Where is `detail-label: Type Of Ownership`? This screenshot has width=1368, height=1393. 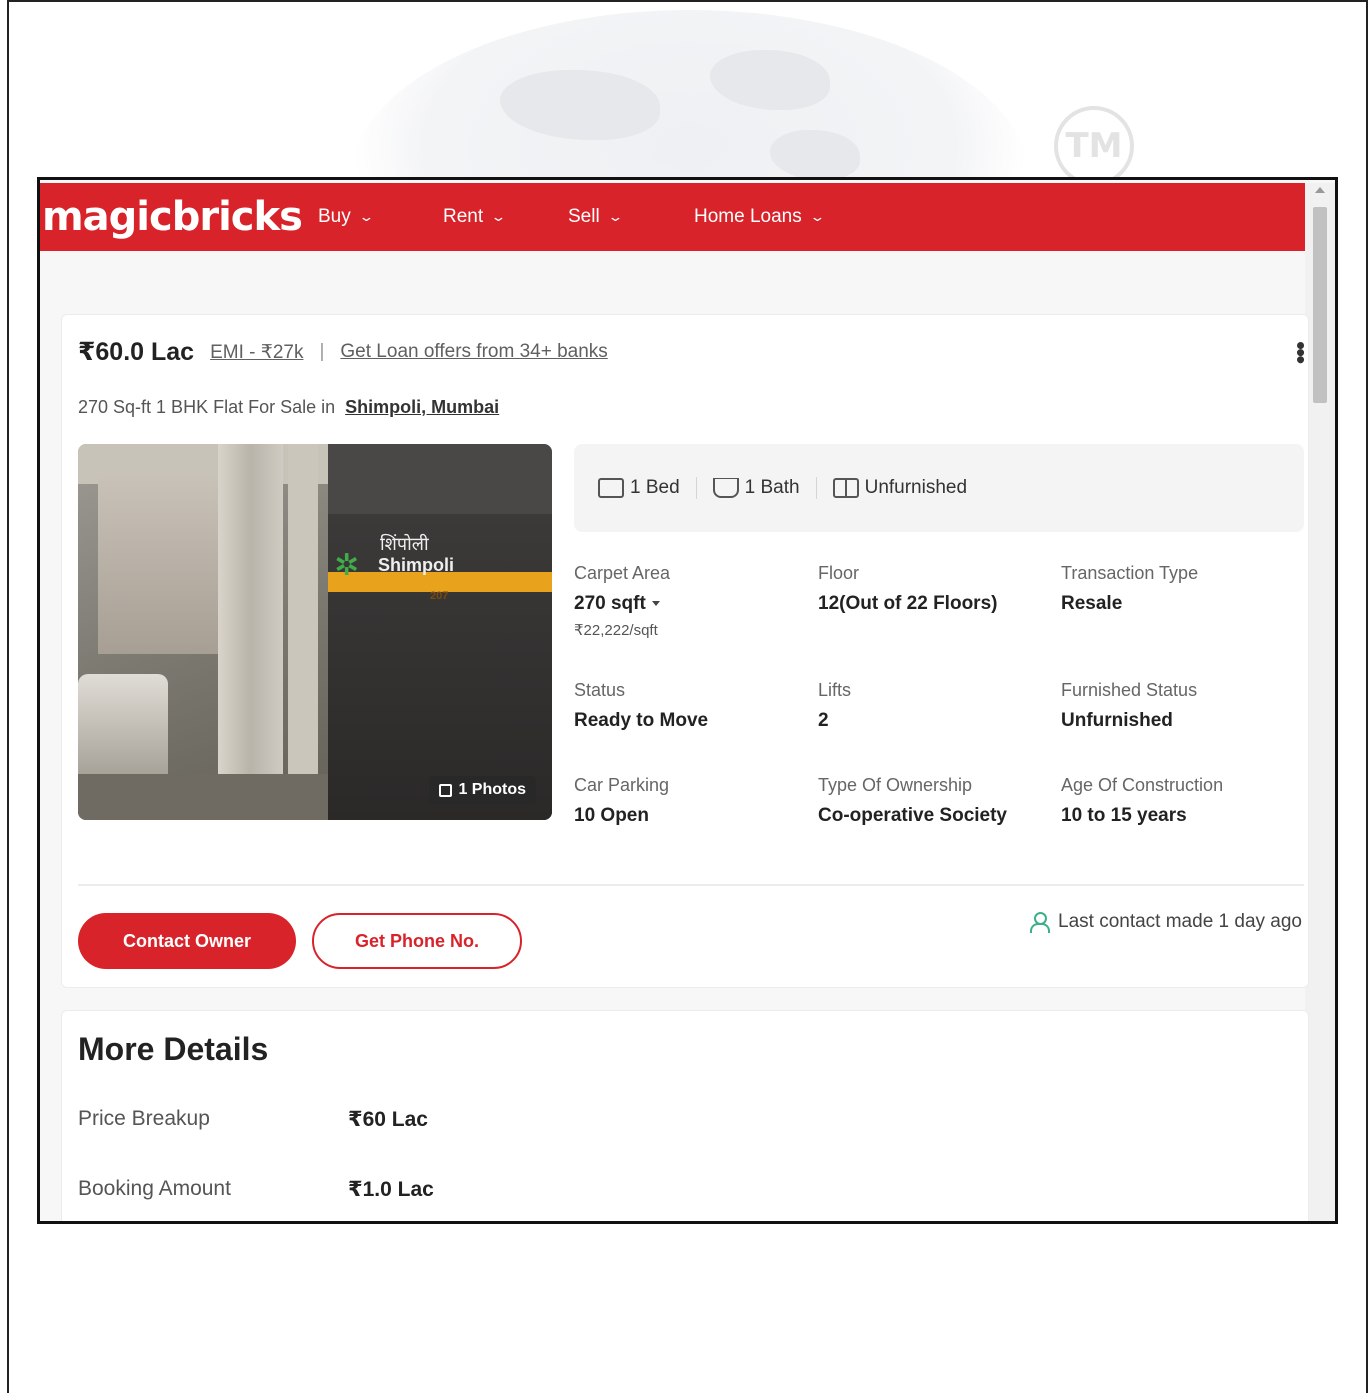 detail-label: Type Of Ownership is located at coordinates (895, 785).